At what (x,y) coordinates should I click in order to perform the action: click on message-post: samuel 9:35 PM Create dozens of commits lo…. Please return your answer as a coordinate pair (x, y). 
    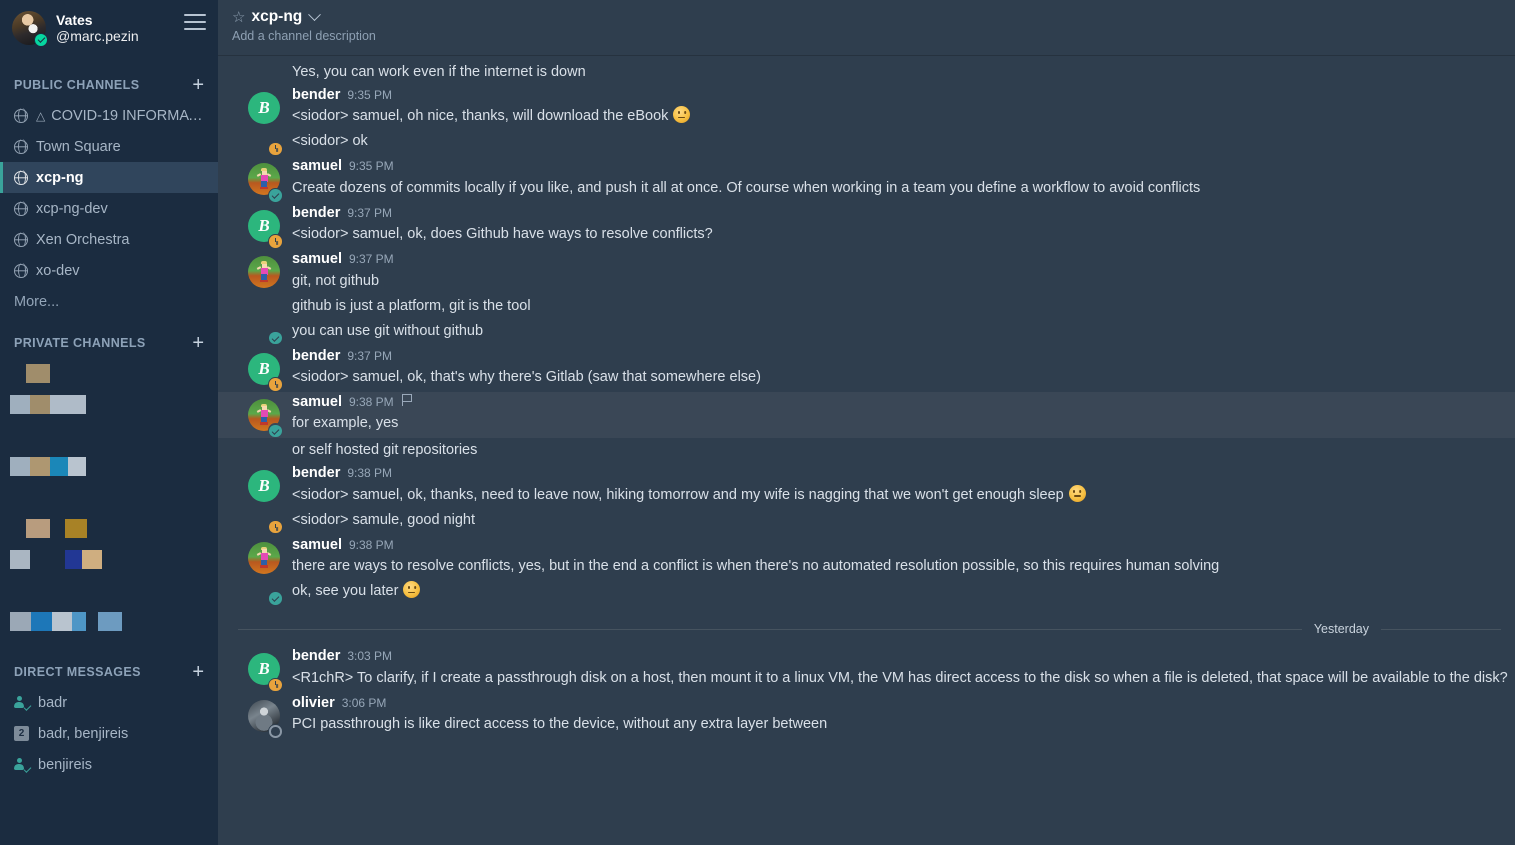
    Looking at the image, I should click on (866, 179).